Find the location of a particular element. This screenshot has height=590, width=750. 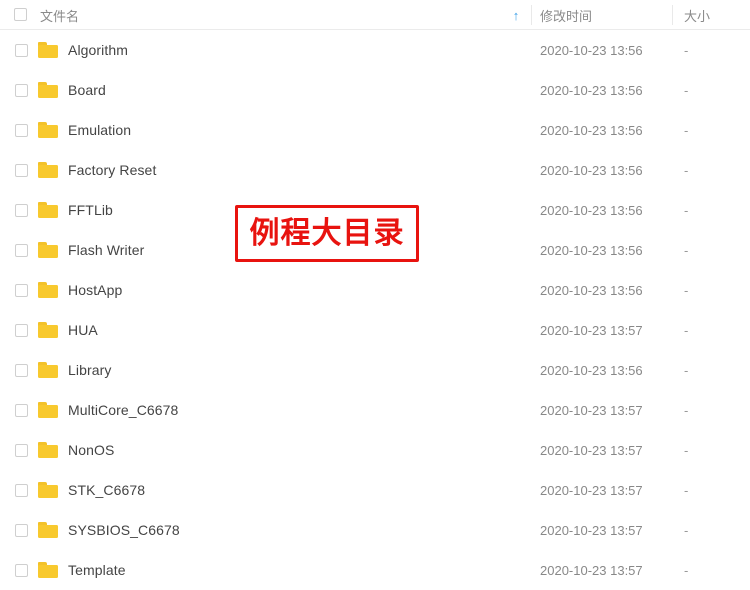

row-name-cell: SYSBIOS_C6678 is located at coordinates (109, 530).